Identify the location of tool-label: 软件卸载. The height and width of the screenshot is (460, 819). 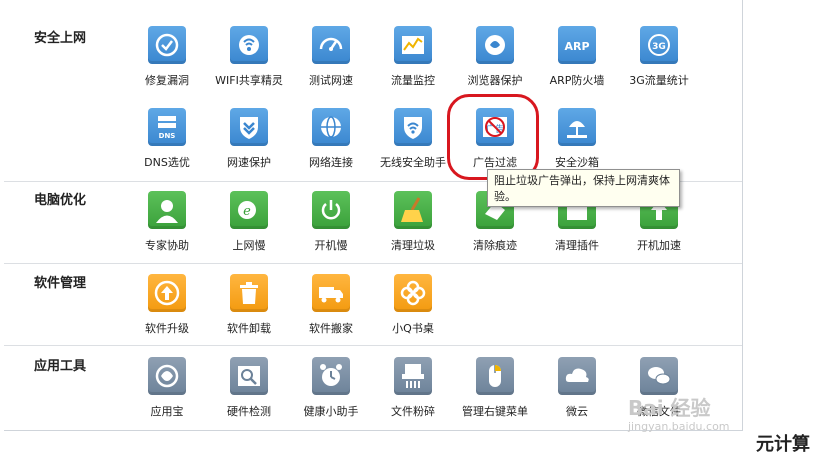
(249, 328).